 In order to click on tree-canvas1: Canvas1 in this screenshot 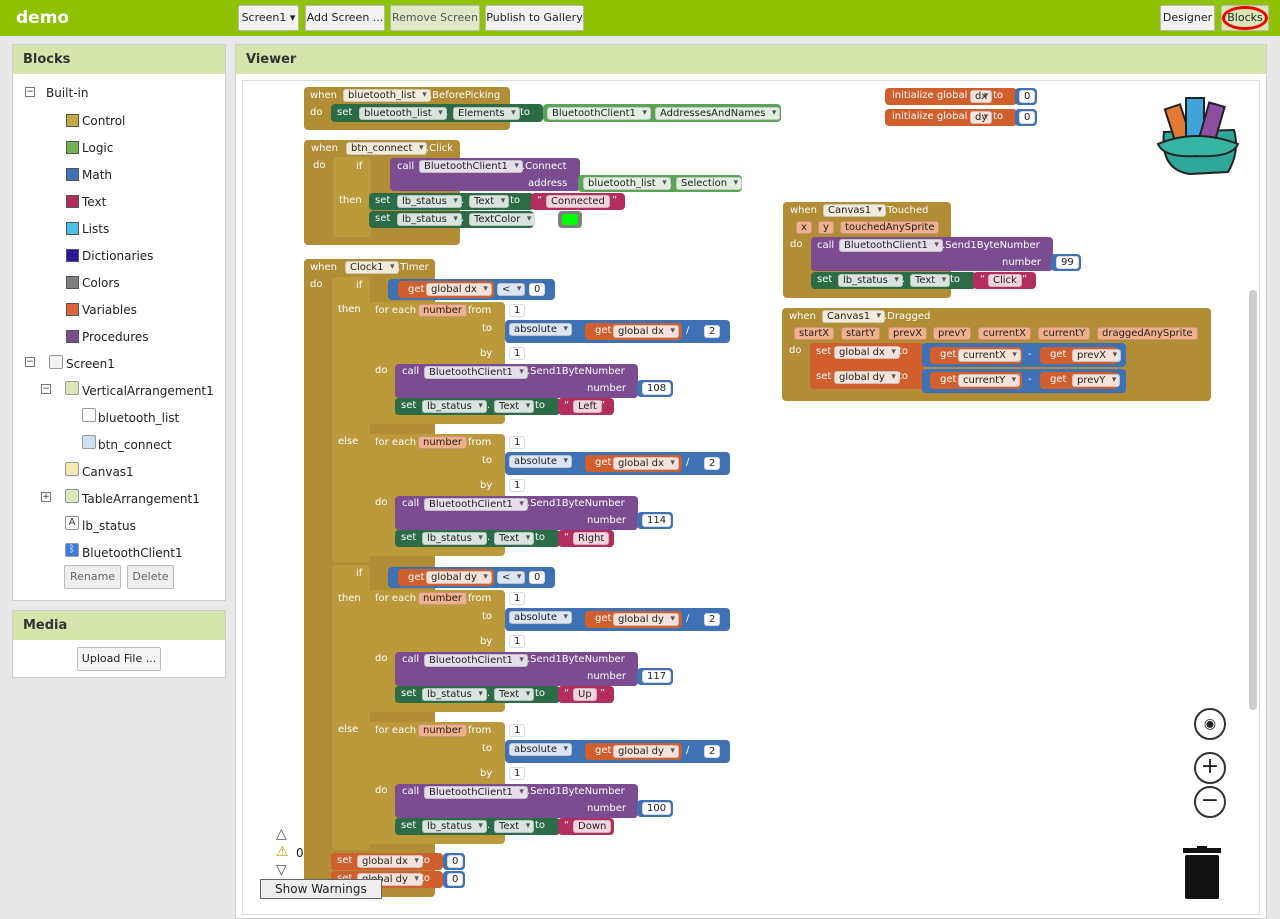, I will do `click(108, 472)`.